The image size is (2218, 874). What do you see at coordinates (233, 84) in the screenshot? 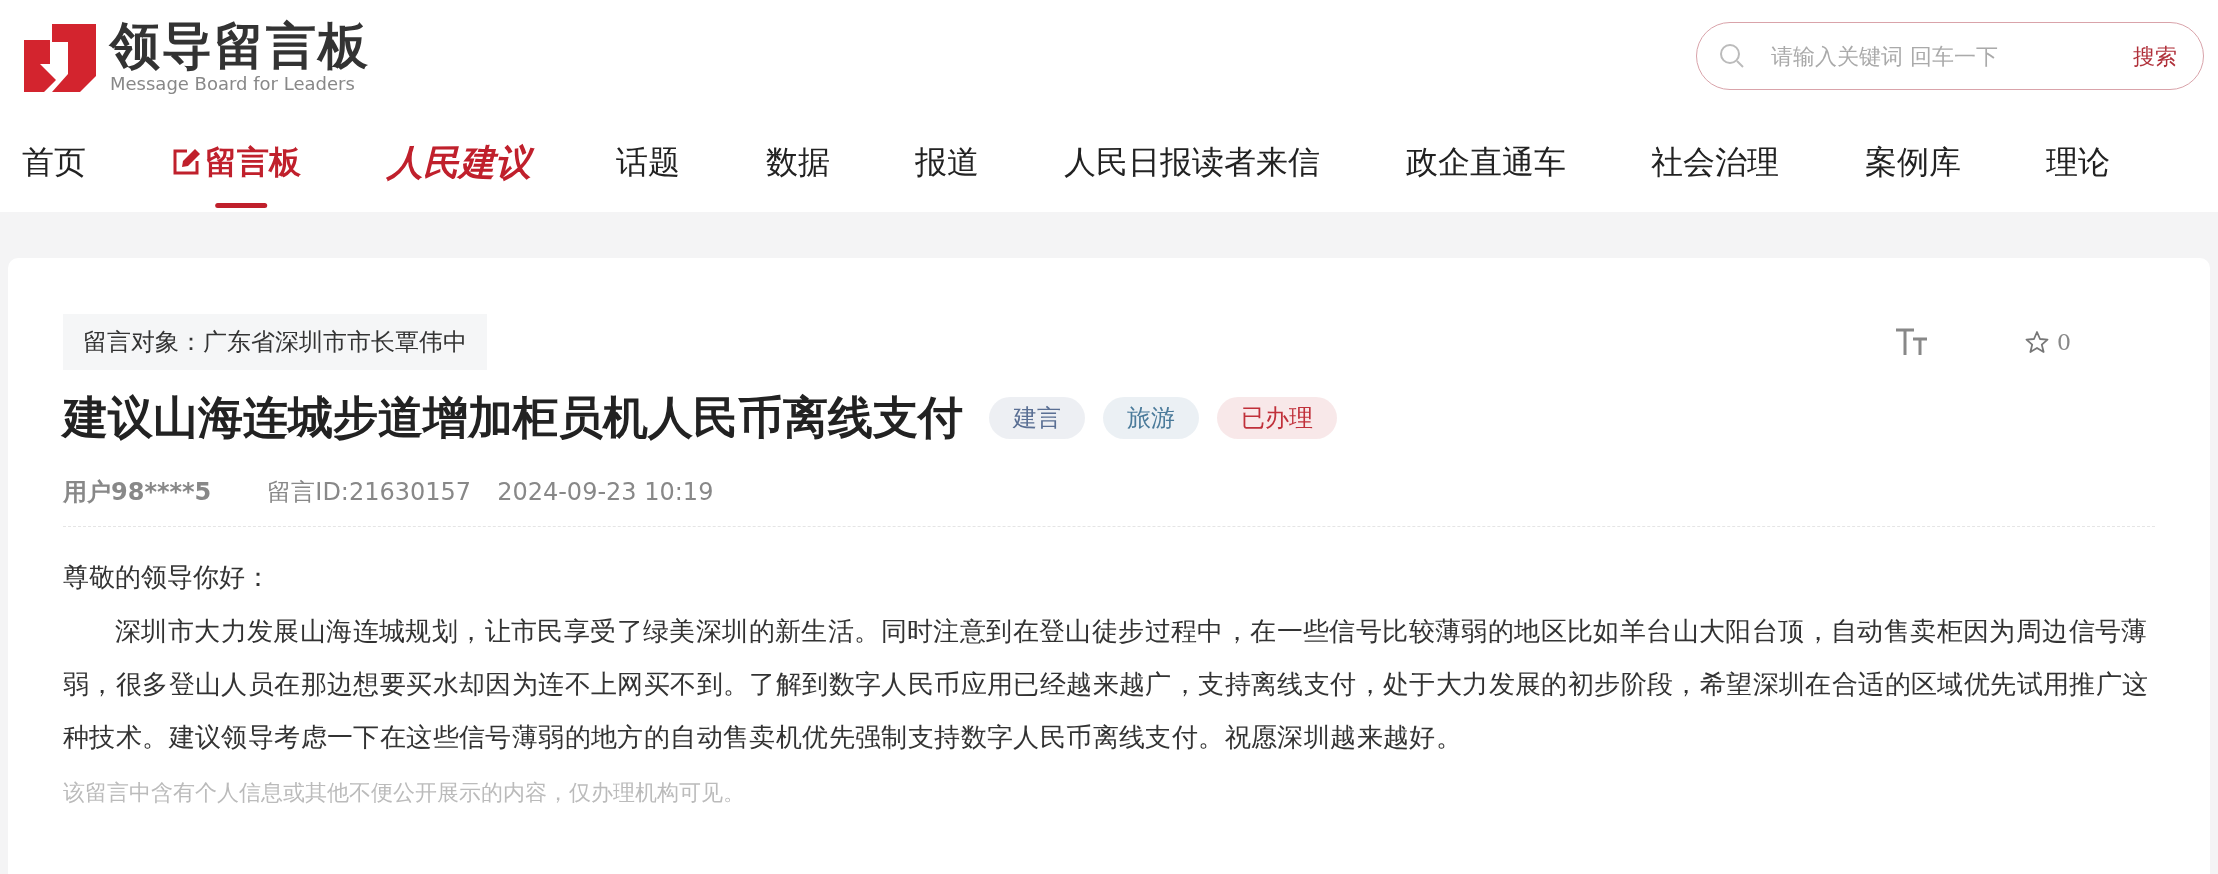
I see `logo-subtitle: Message Board for Leaders` at bounding box center [233, 84].